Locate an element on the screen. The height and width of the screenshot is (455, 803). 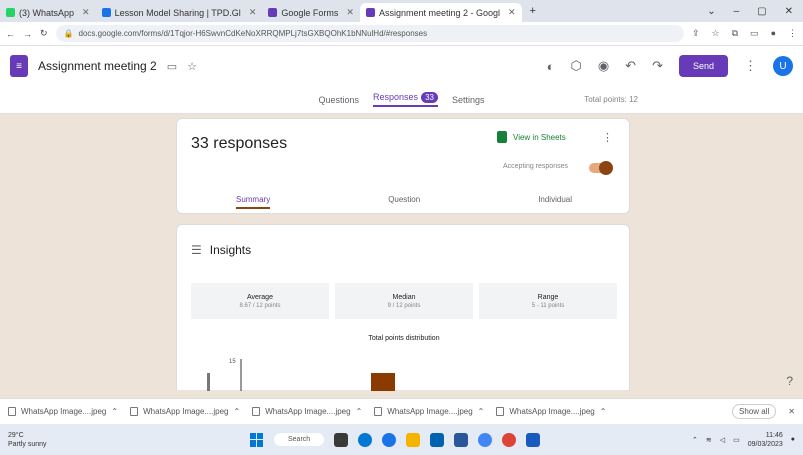
stat-median: Median 9 / 12 points is located at coordinates (404, 301).